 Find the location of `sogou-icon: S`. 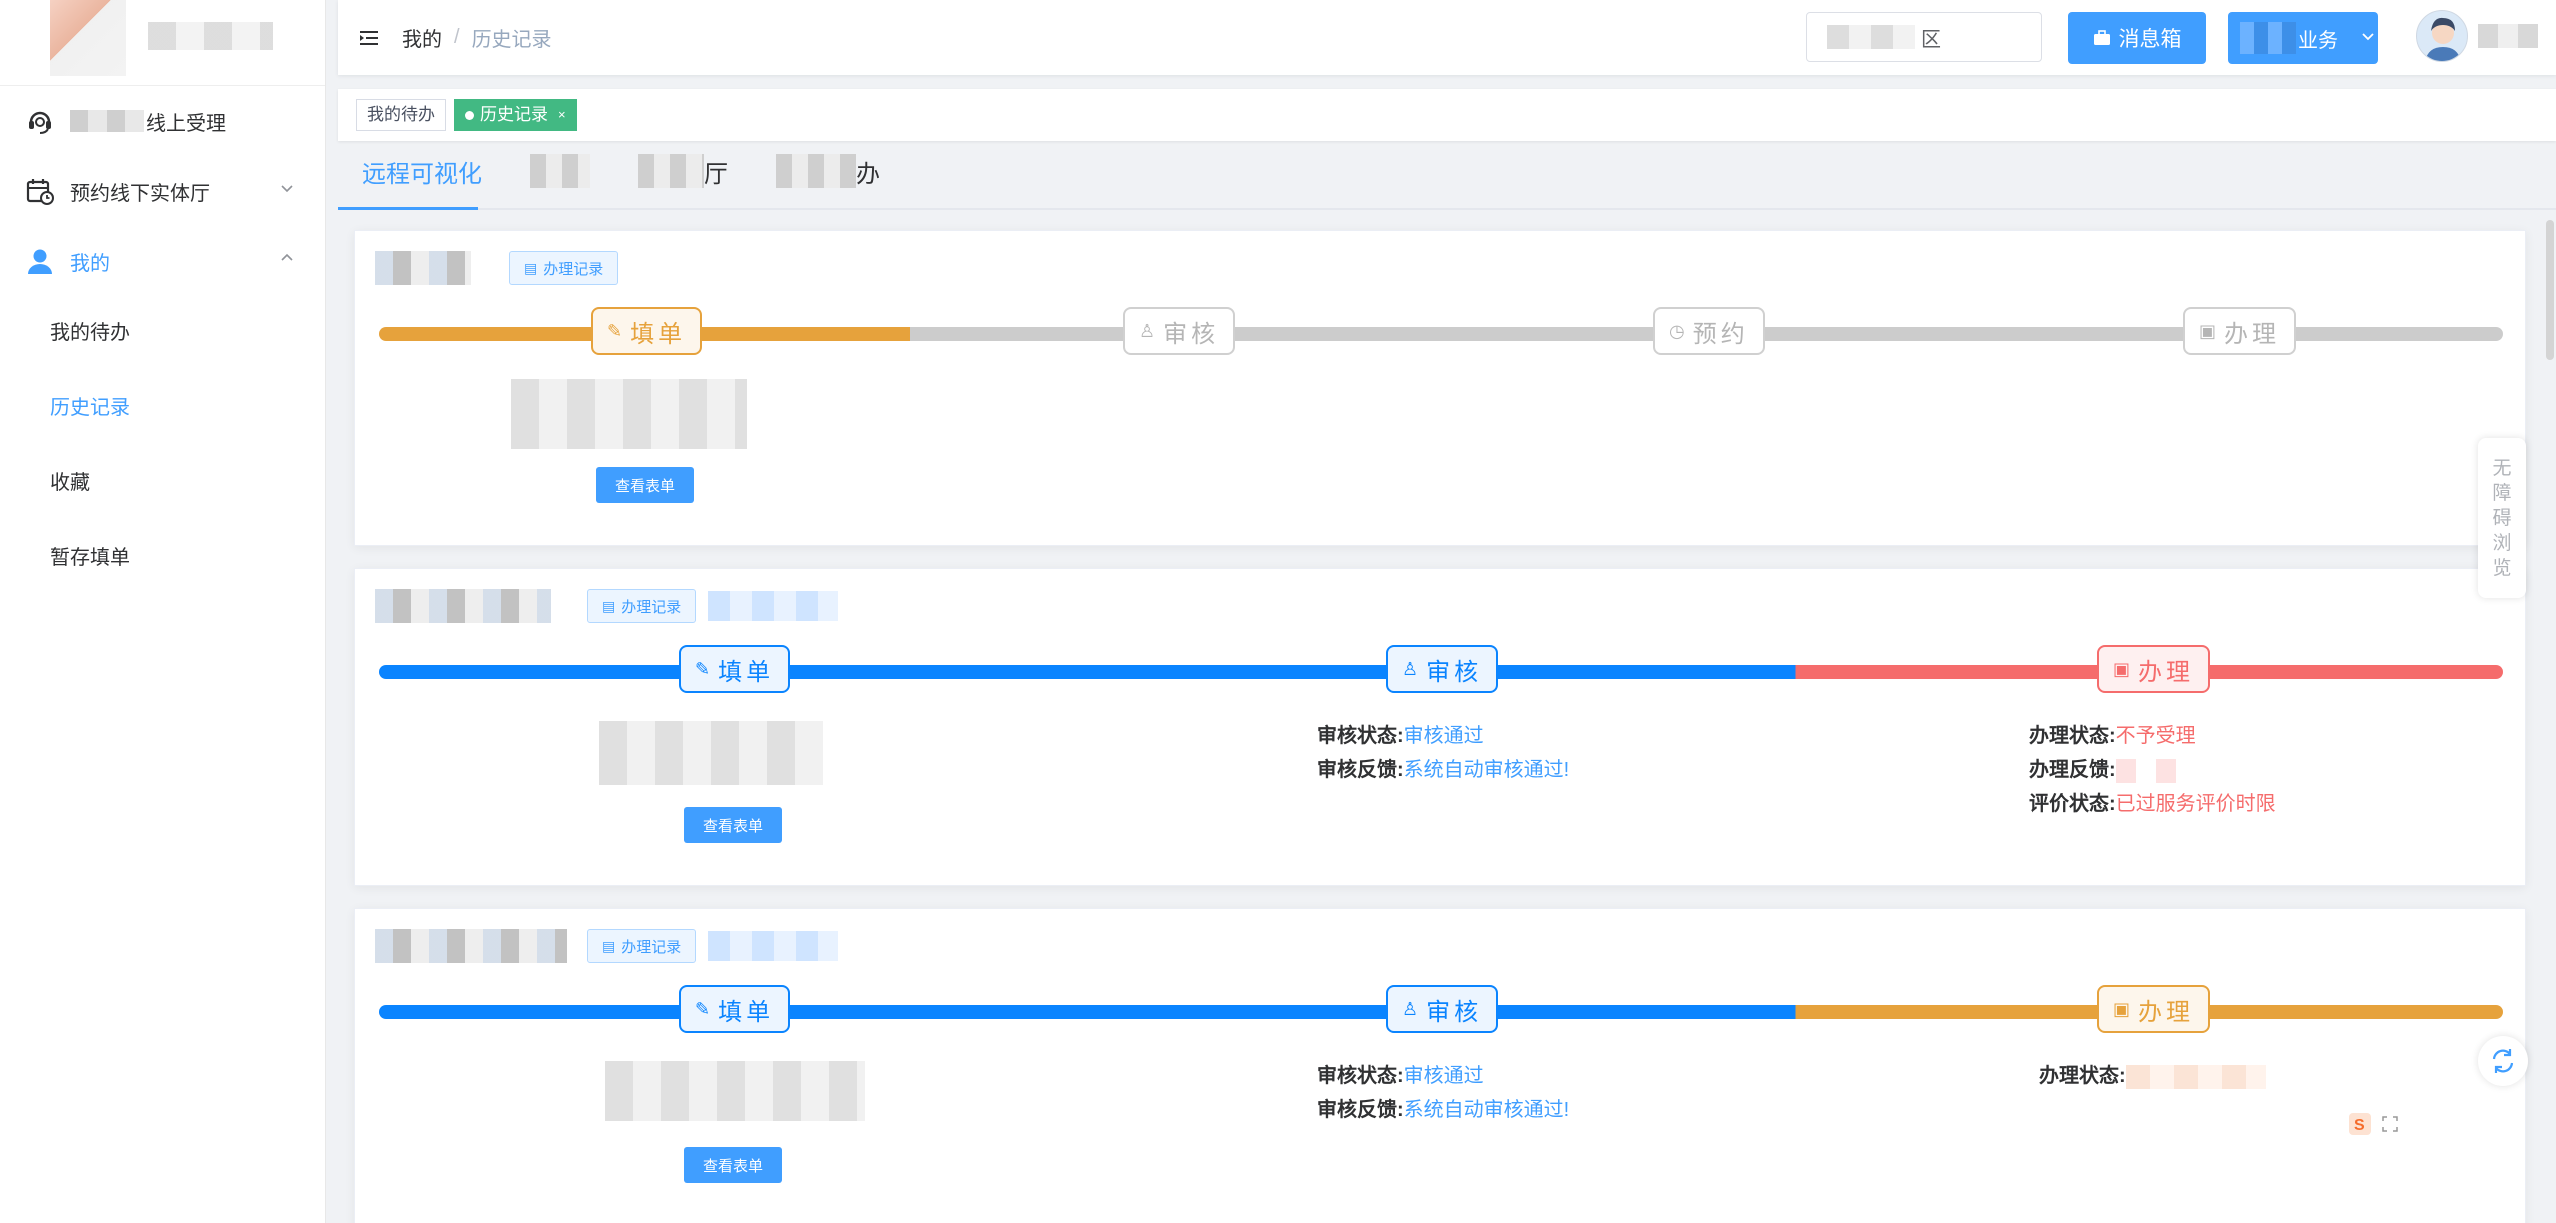

sogou-icon: S is located at coordinates (2360, 1124).